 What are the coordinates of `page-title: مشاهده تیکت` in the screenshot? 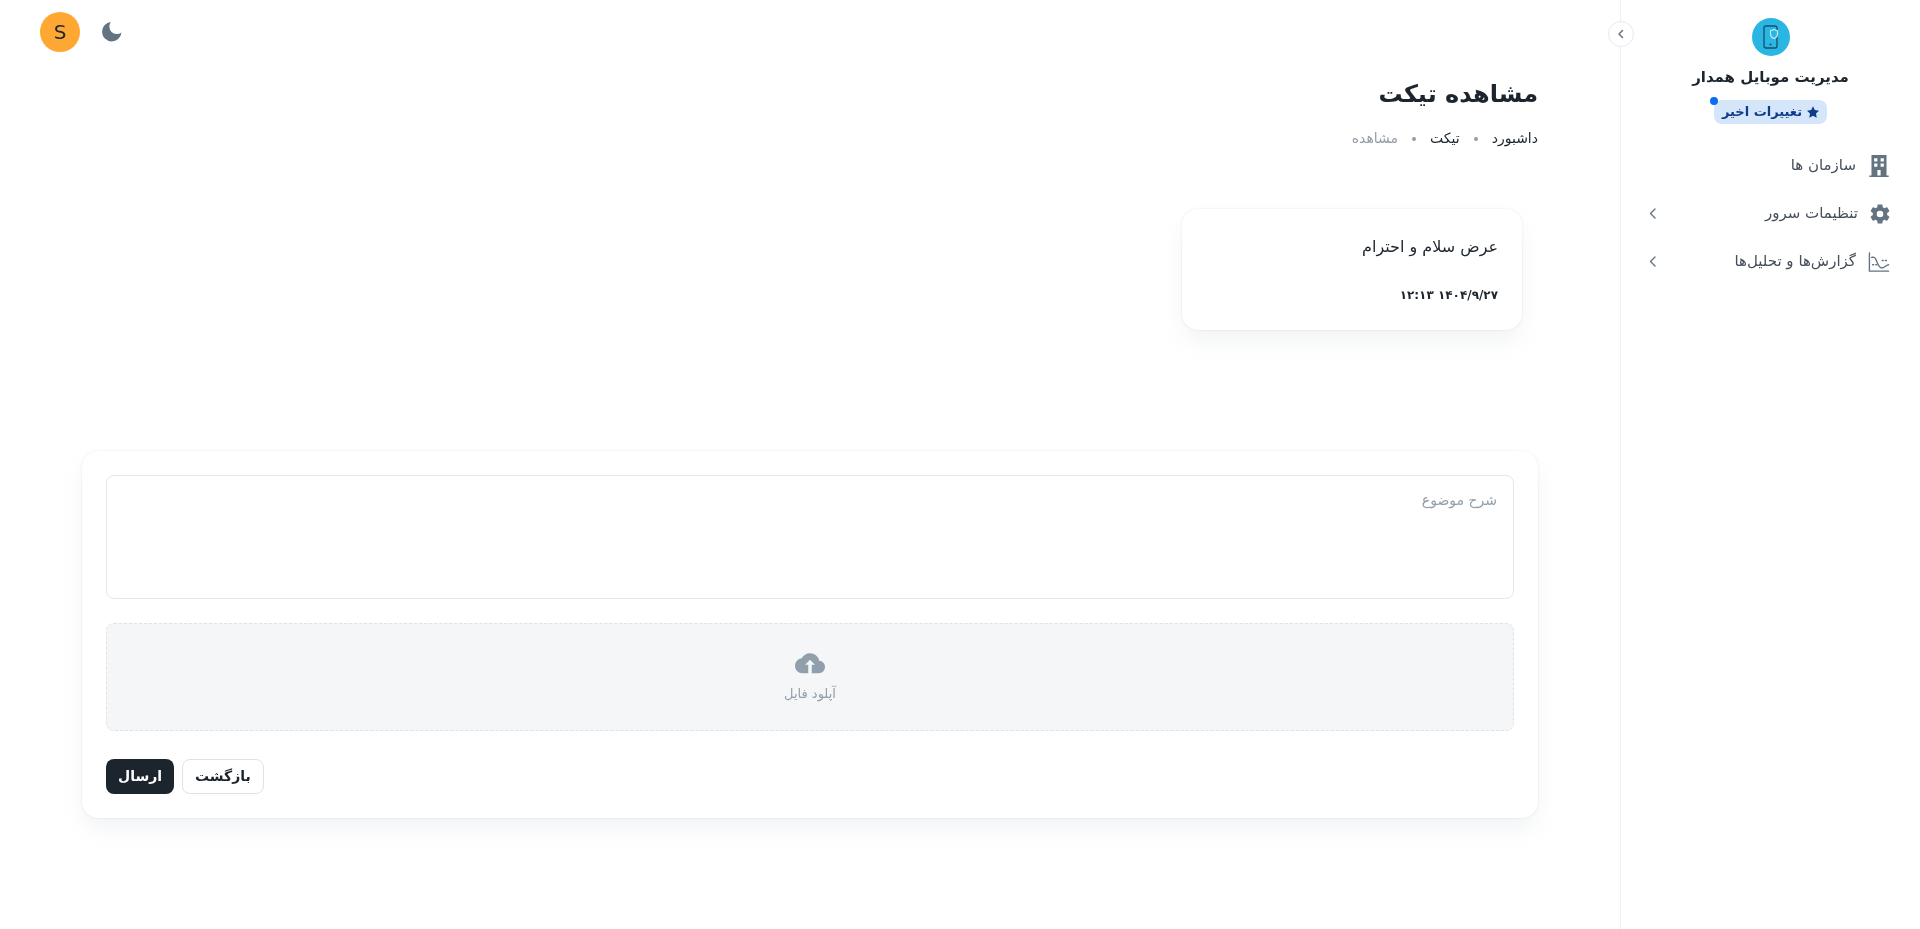 It's located at (1458, 94).